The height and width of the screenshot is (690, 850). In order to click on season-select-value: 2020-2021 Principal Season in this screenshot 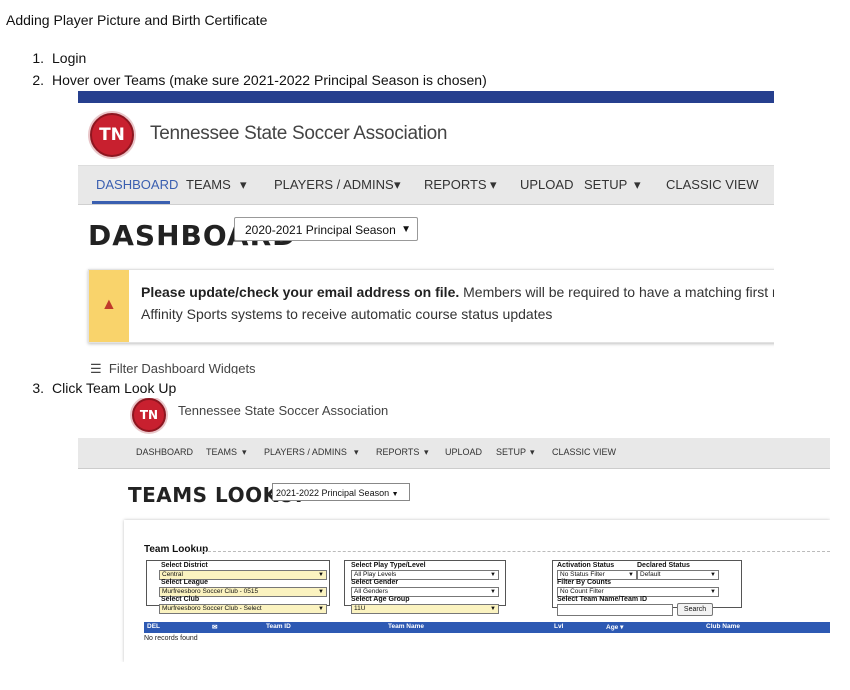, I will do `click(320, 230)`.